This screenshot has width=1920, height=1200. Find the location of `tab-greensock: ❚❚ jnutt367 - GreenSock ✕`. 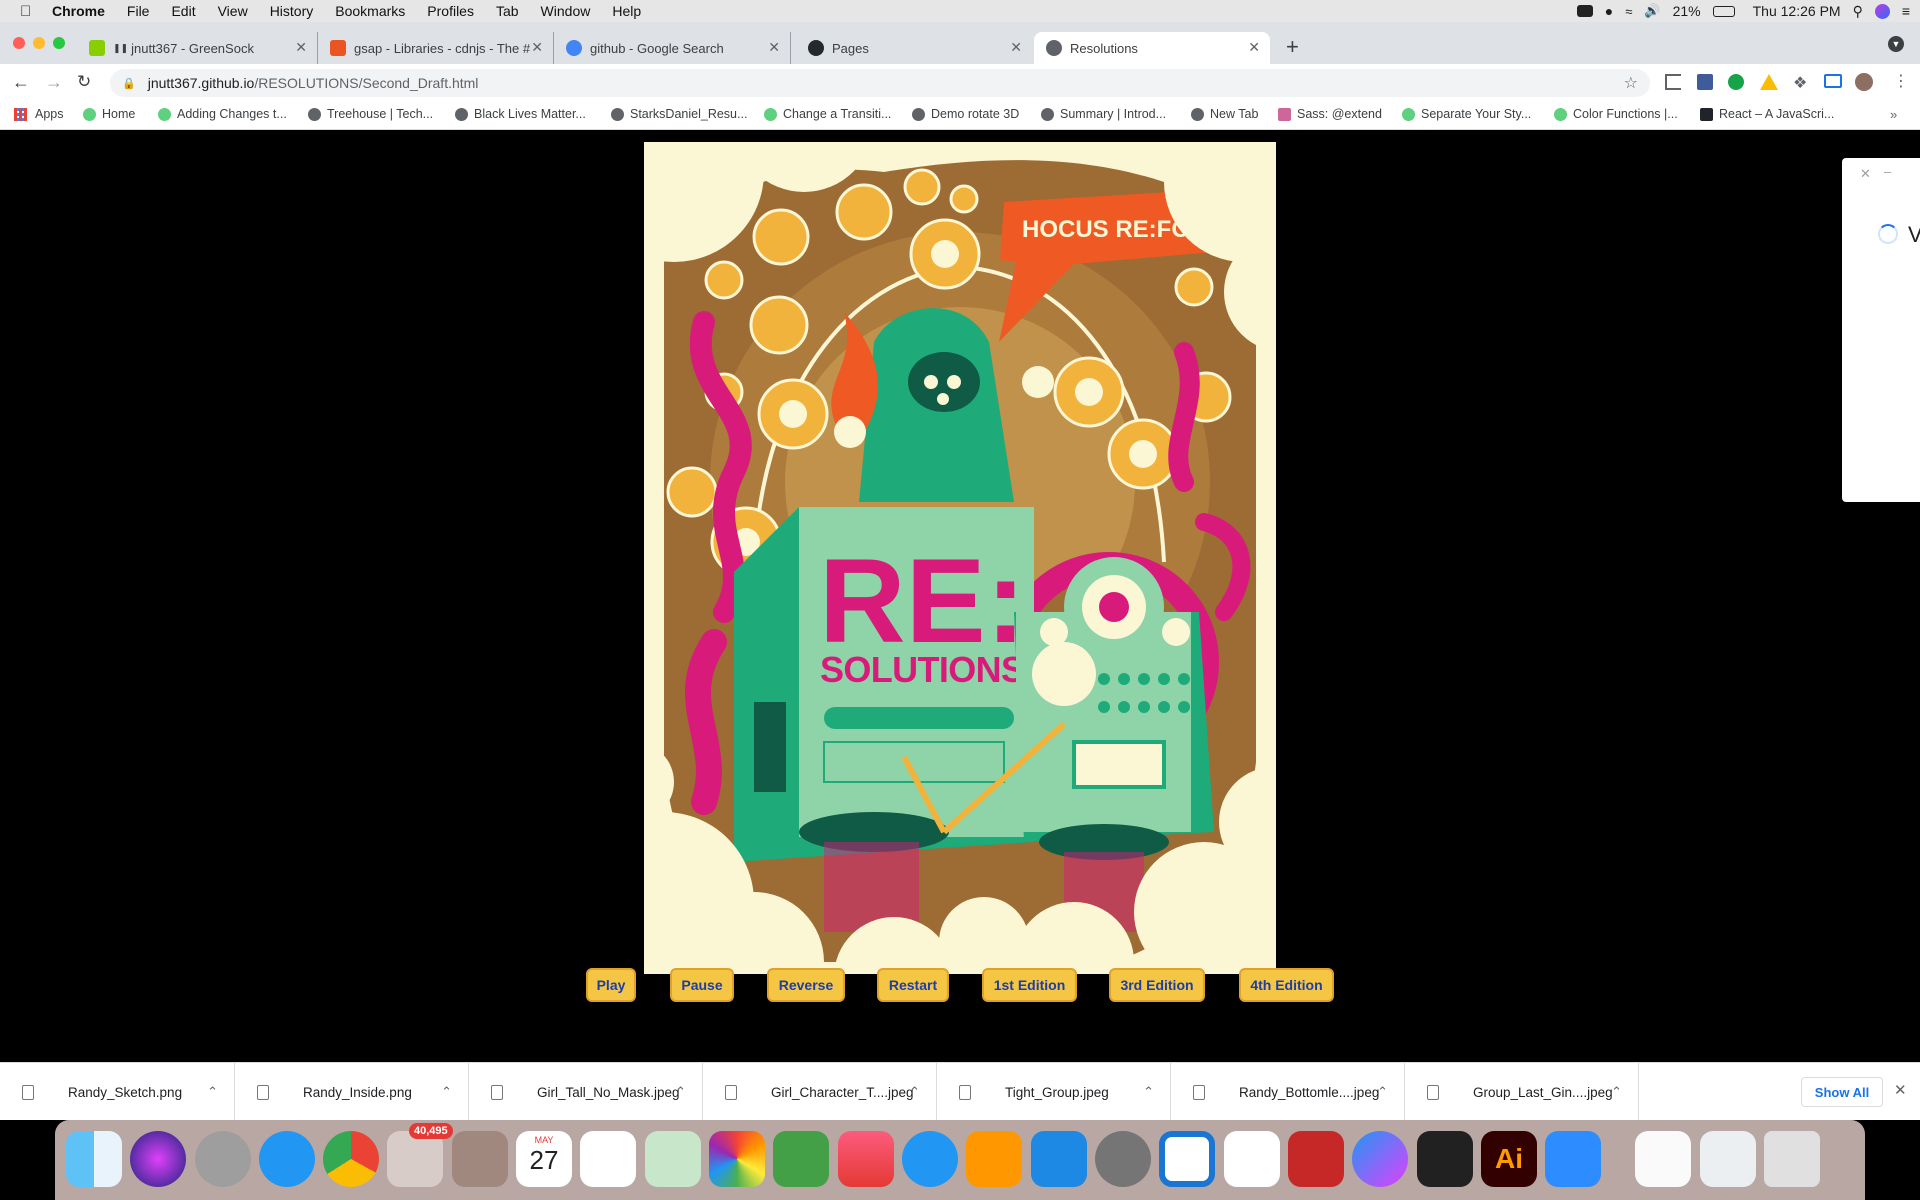

tab-greensock: ❚❚ jnutt367 - GreenSock ✕ is located at coordinates (197, 48).